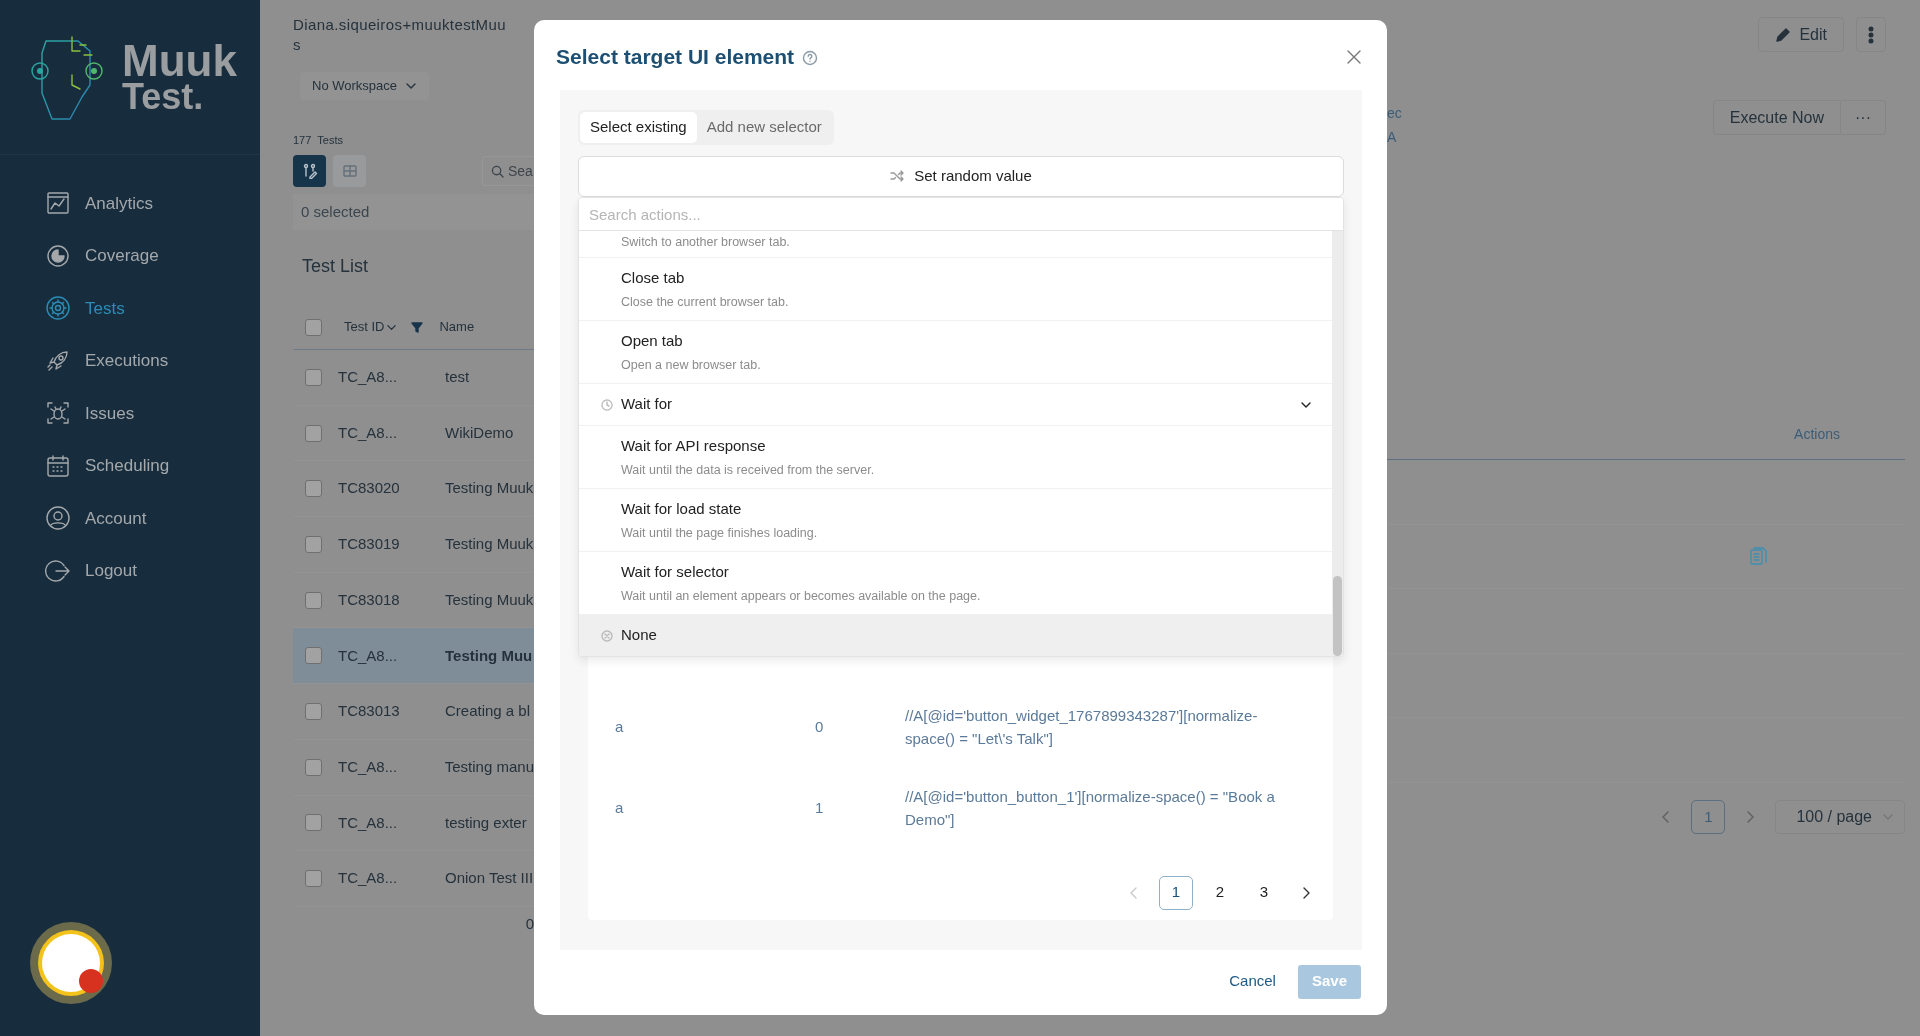 This screenshot has height=1036, width=1920. I want to click on action-option: None, so click(955, 635).